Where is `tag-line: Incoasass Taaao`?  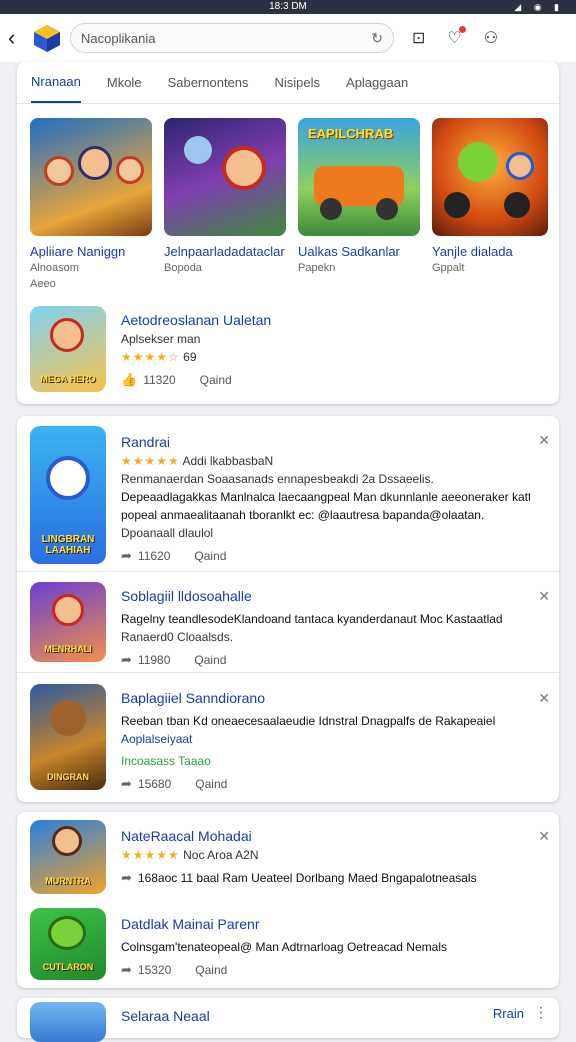
tag-line: Incoasass Taaao is located at coordinates (166, 761).